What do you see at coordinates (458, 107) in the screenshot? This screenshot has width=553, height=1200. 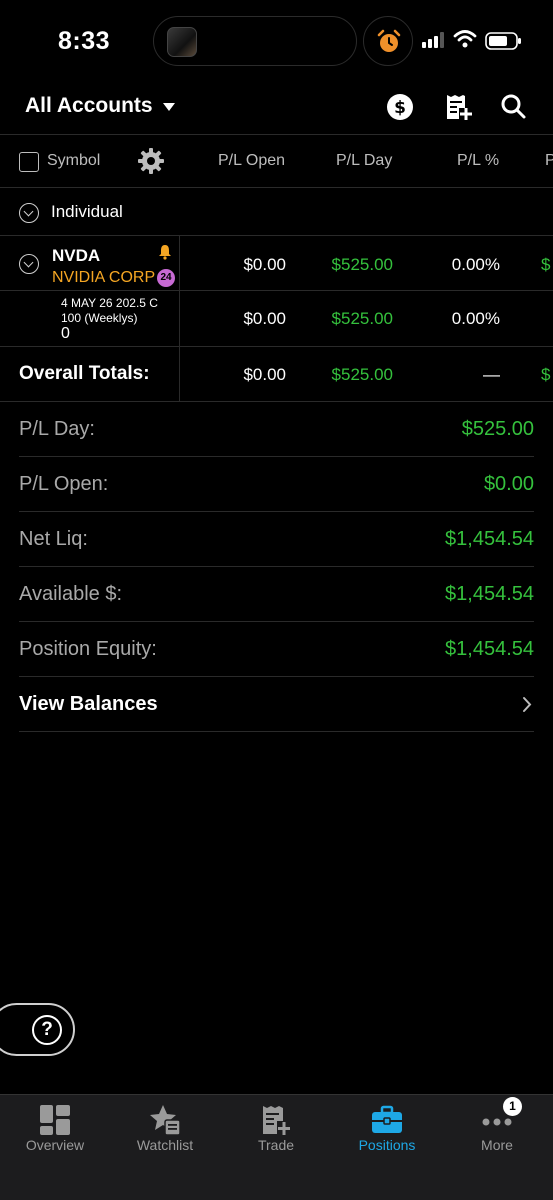 I see `trade-ticket-add-icon` at bounding box center [458, 107].